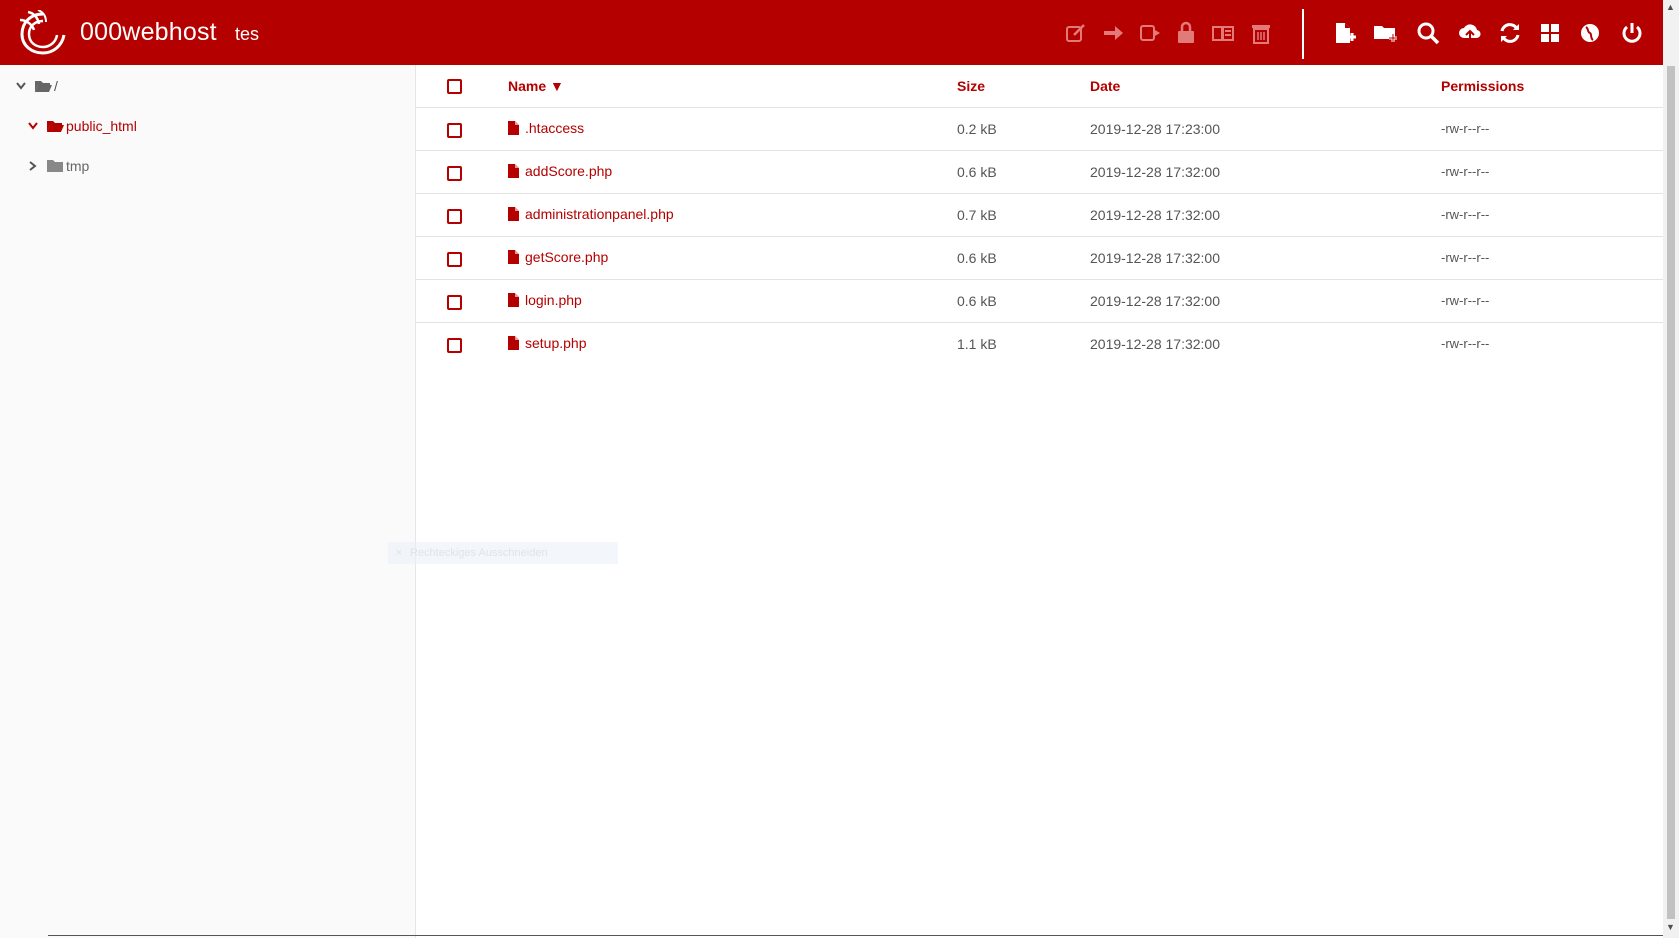 Image resolution: width=1679 pixels, height=938 pixels. What do you see at coordinates (1105, 86) in the screenshot?
I see `column-date-header: Date` at bounding box center [1105, 86].